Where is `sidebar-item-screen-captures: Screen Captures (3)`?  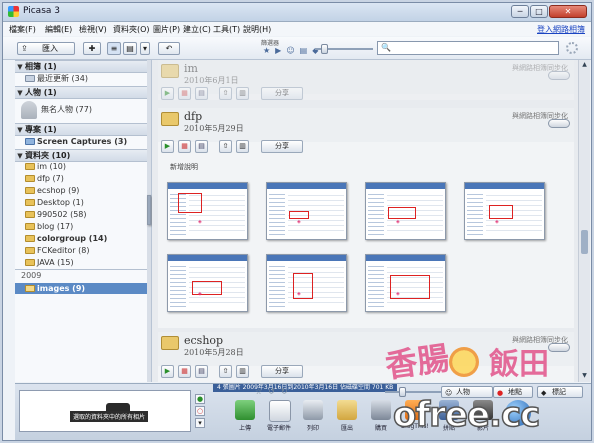
sidebar-item-screen-captures: Screen Captures (3) is located at coordinates (83, 141).